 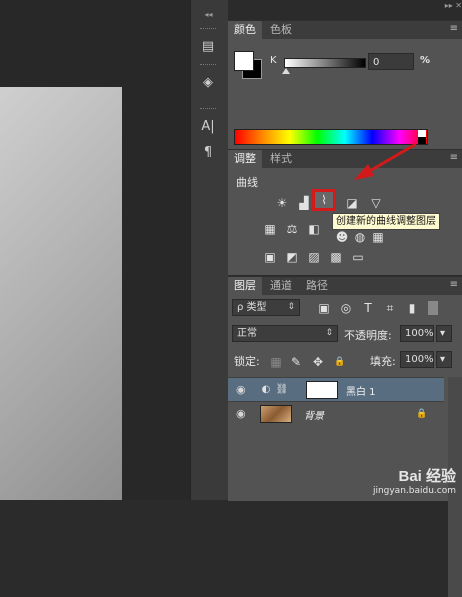 I want to click on opacity-input: 100%, so click(x=417, y=333).